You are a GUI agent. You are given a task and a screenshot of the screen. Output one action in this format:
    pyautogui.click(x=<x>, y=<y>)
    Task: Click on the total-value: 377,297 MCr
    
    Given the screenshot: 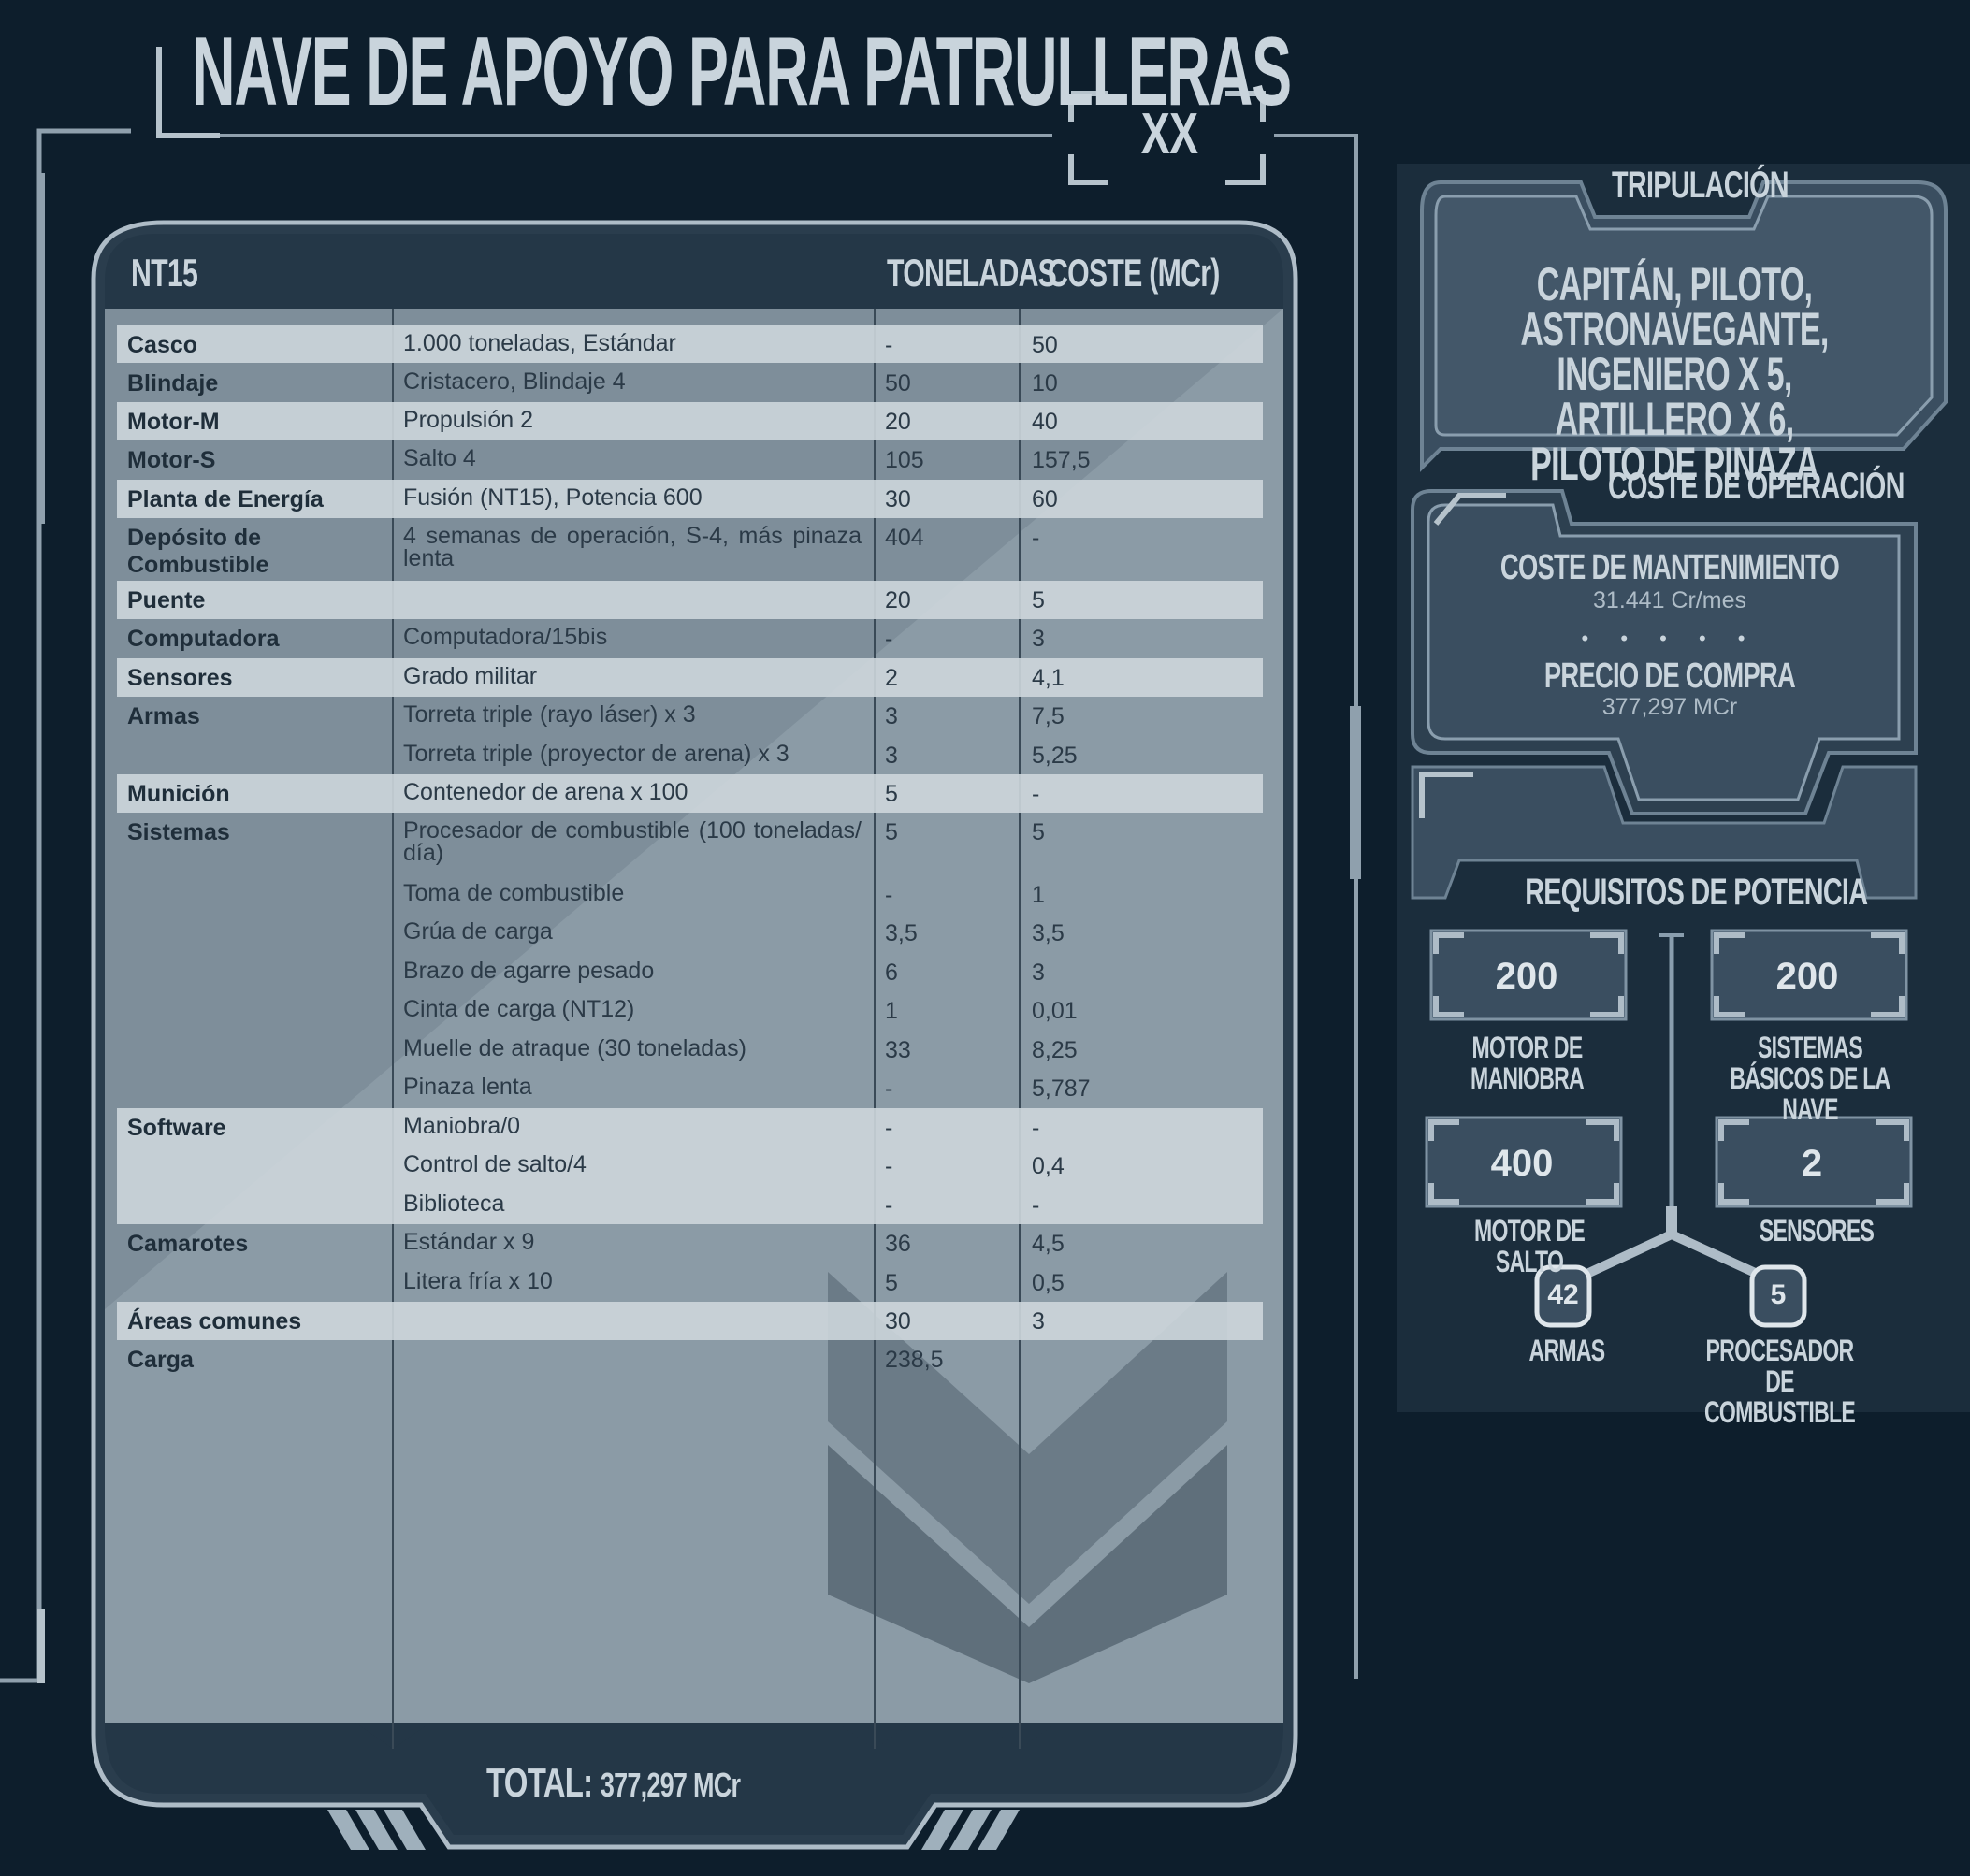 What is the action you would take?
    pyautogui.click(x=670, y=1785)
    